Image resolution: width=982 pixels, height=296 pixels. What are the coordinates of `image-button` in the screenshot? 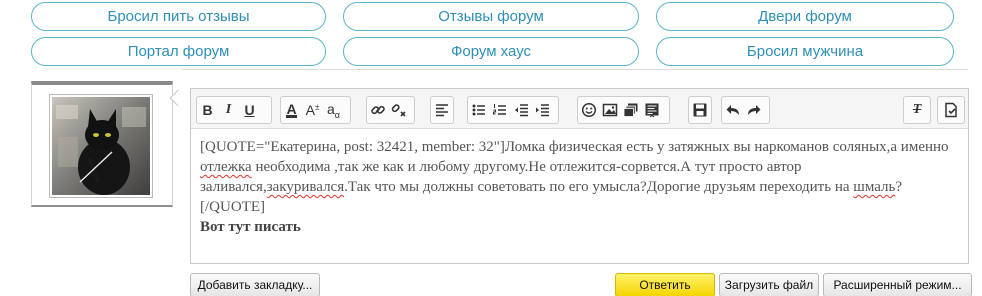 It's located at (609, 110).